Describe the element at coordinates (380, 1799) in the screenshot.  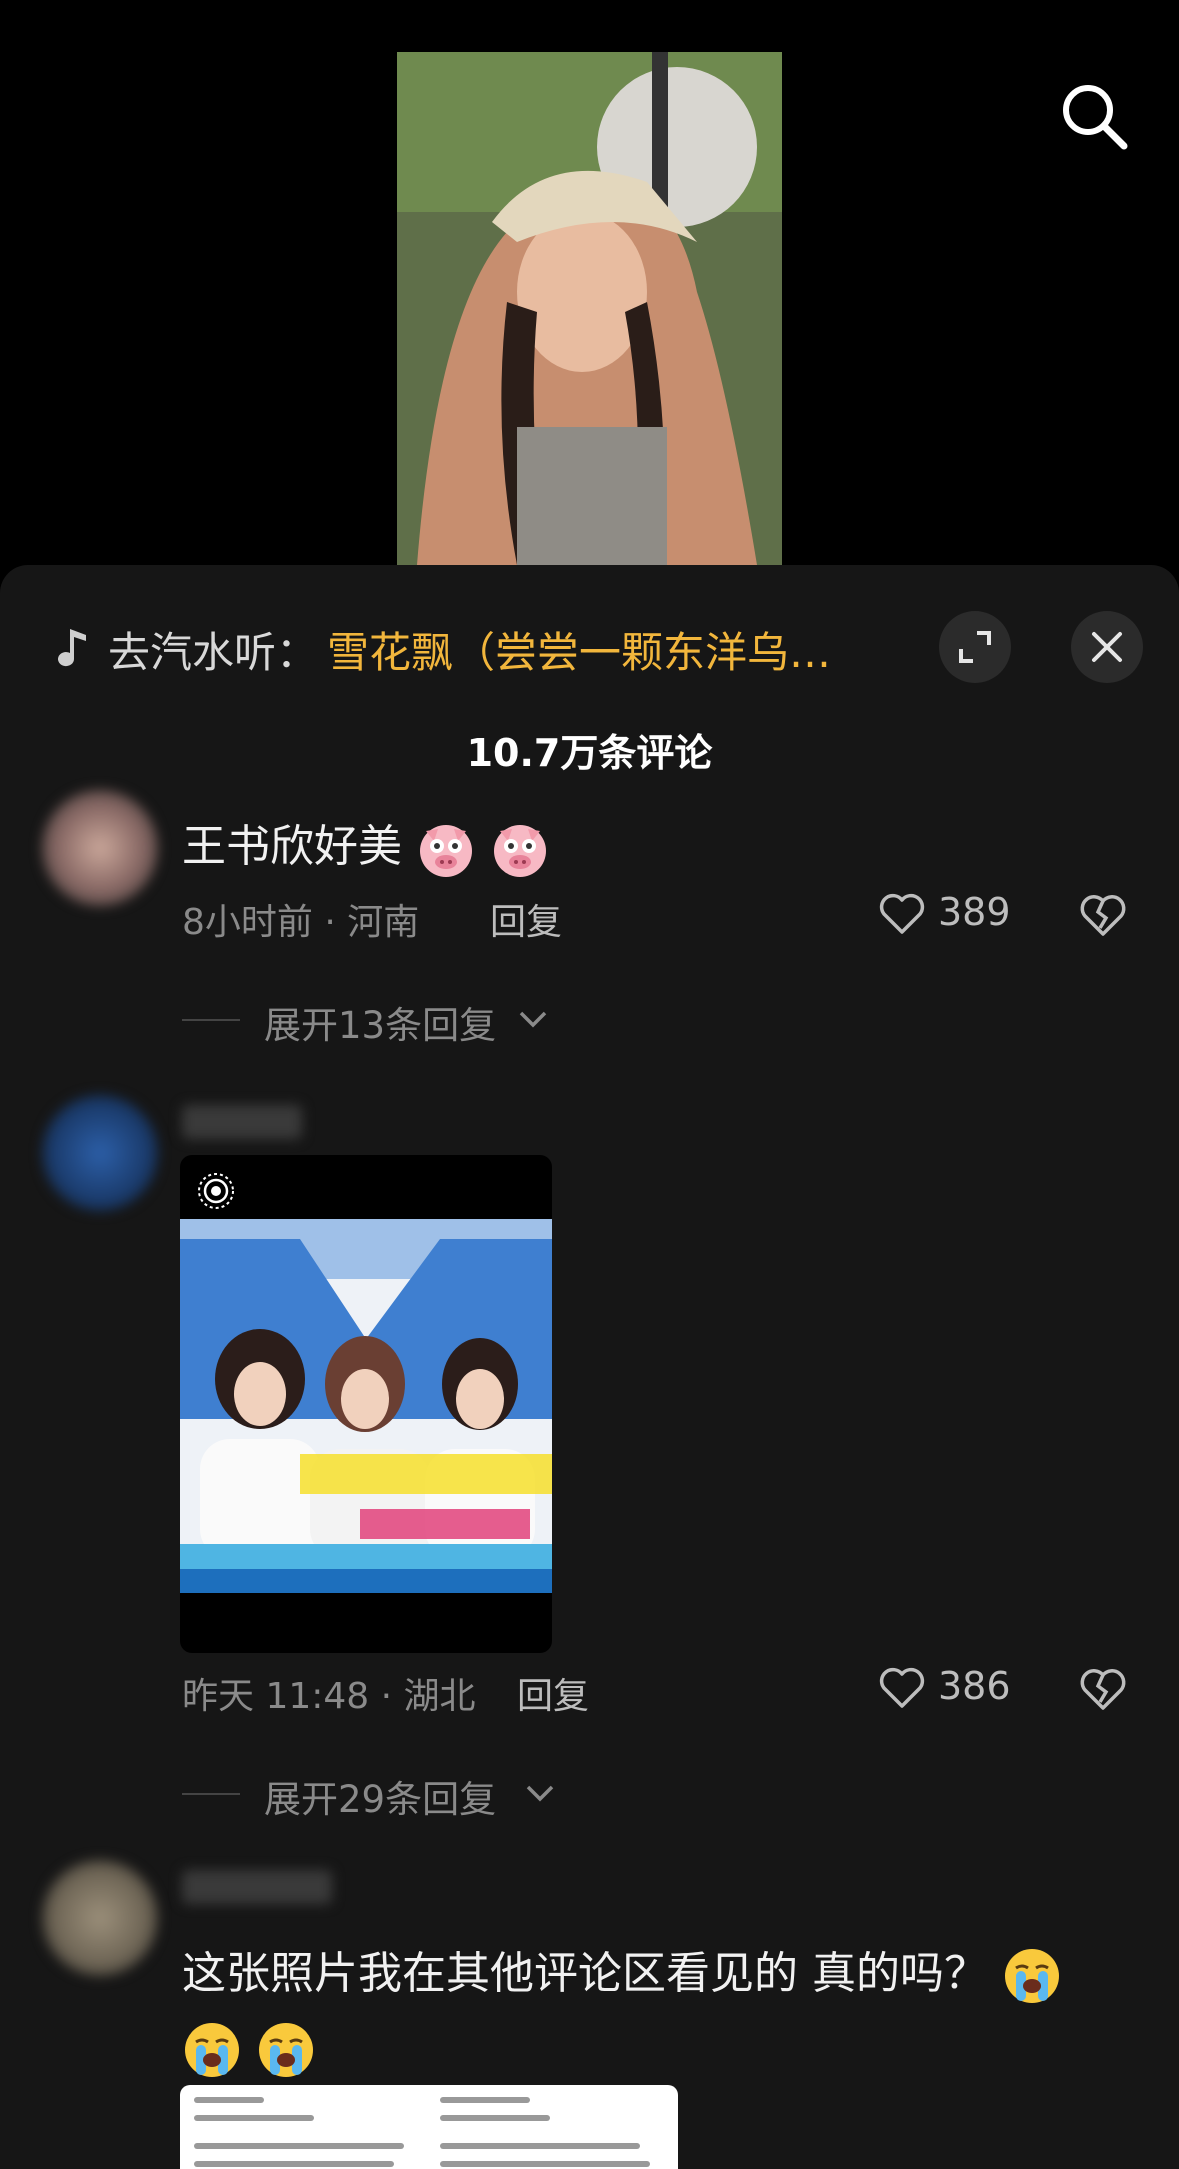
I see `expand-replies-label: 展开29条回复` at that location.